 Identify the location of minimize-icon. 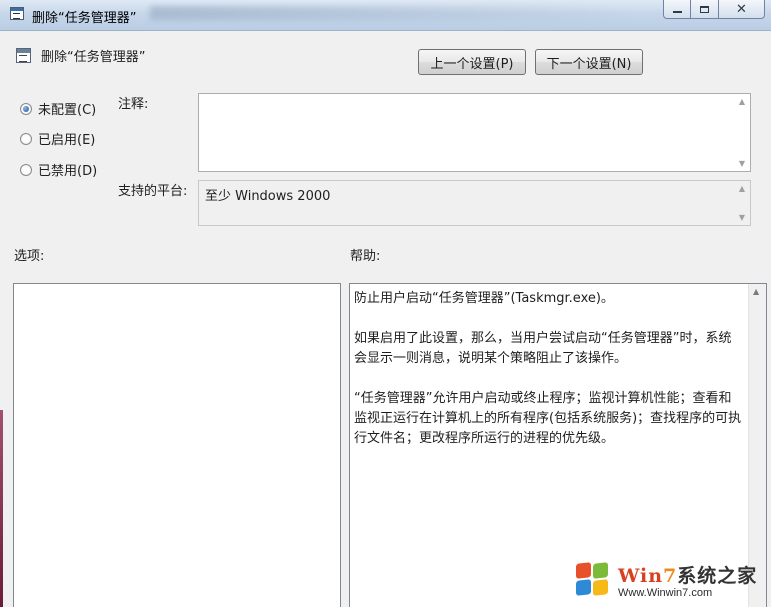
(677, 12).